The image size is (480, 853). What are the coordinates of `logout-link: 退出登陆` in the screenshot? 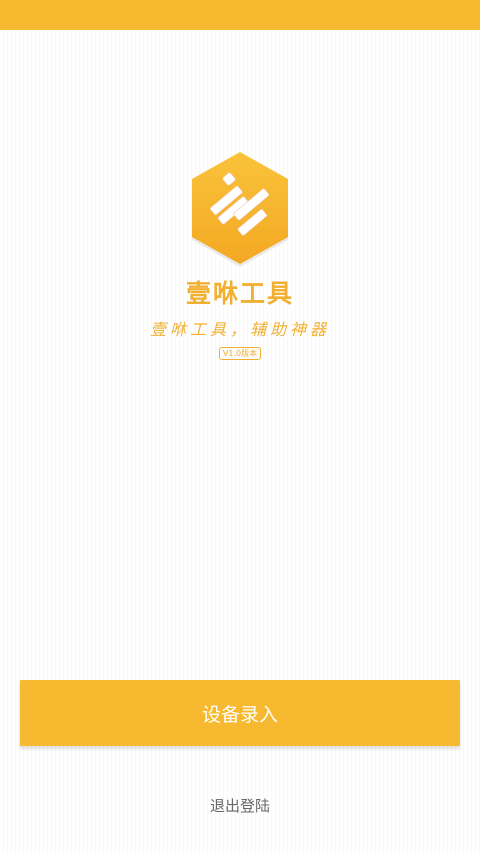 It's located at (240, 805).